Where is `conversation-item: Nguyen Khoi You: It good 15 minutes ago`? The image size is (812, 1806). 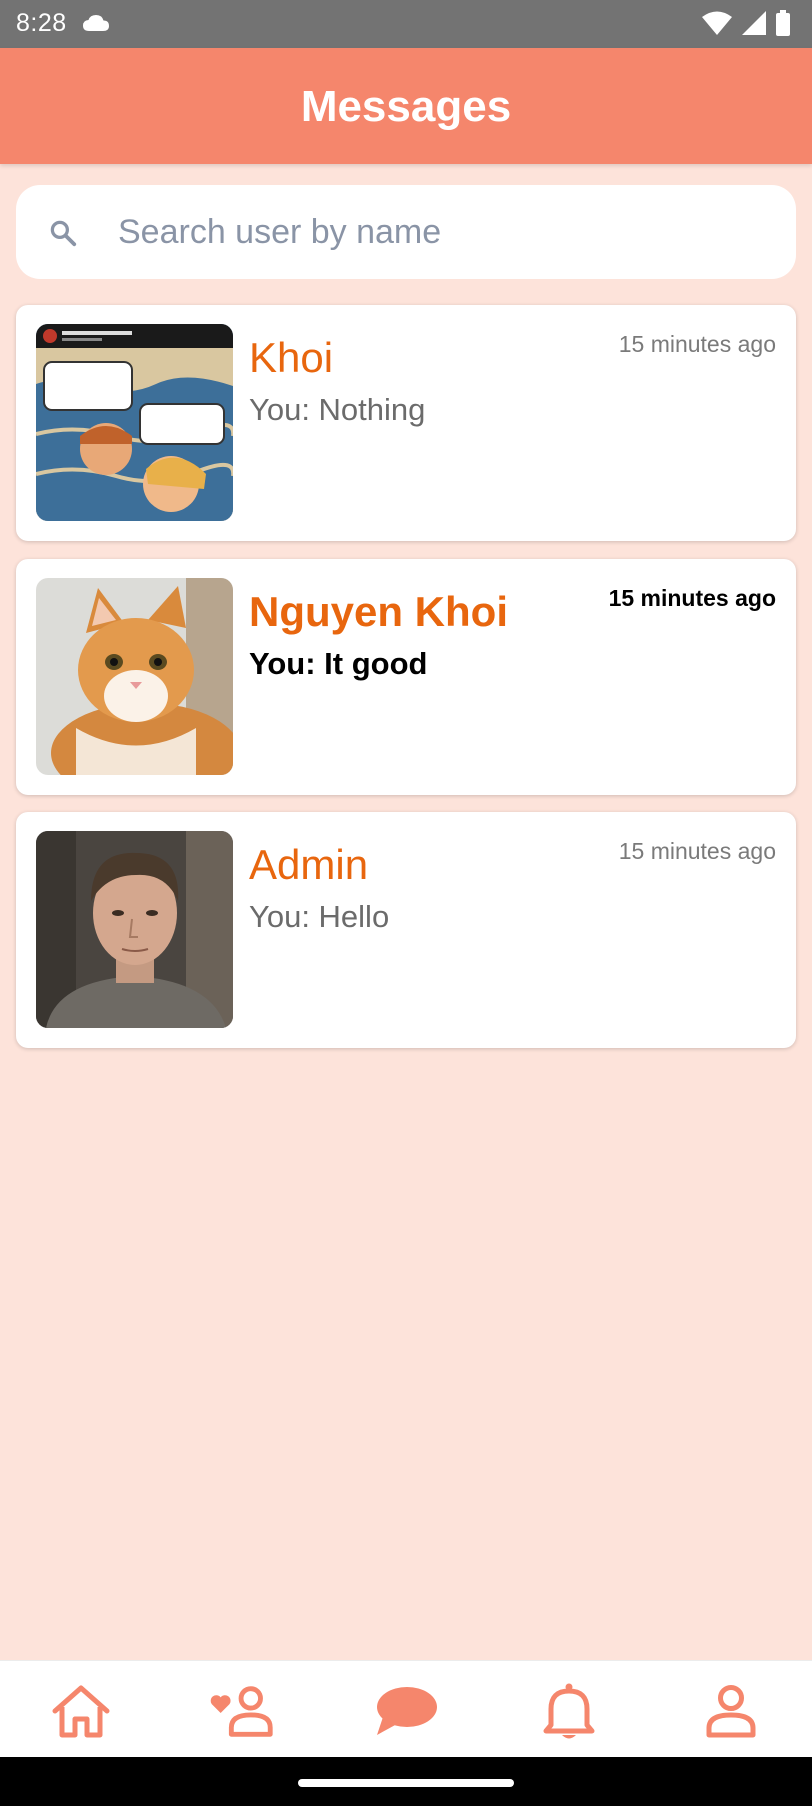 conversation-item: Nguyen Khoi You: It good 15 minutes ago is located at coordinates (406, 677).